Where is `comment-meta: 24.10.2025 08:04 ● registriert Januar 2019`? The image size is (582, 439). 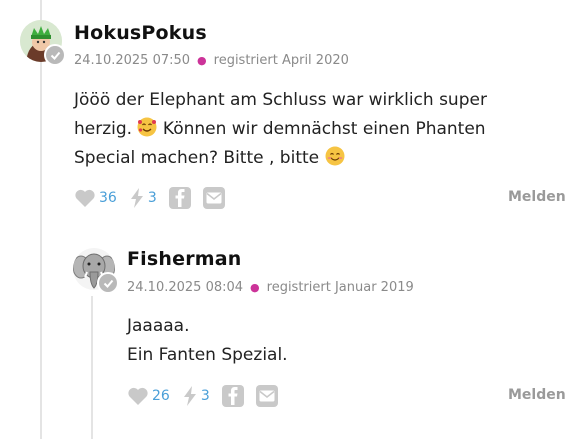
comment-meta: 24.10.2025 08:04 ● registriert Januar 2019 is located at coordinates (270, 287).